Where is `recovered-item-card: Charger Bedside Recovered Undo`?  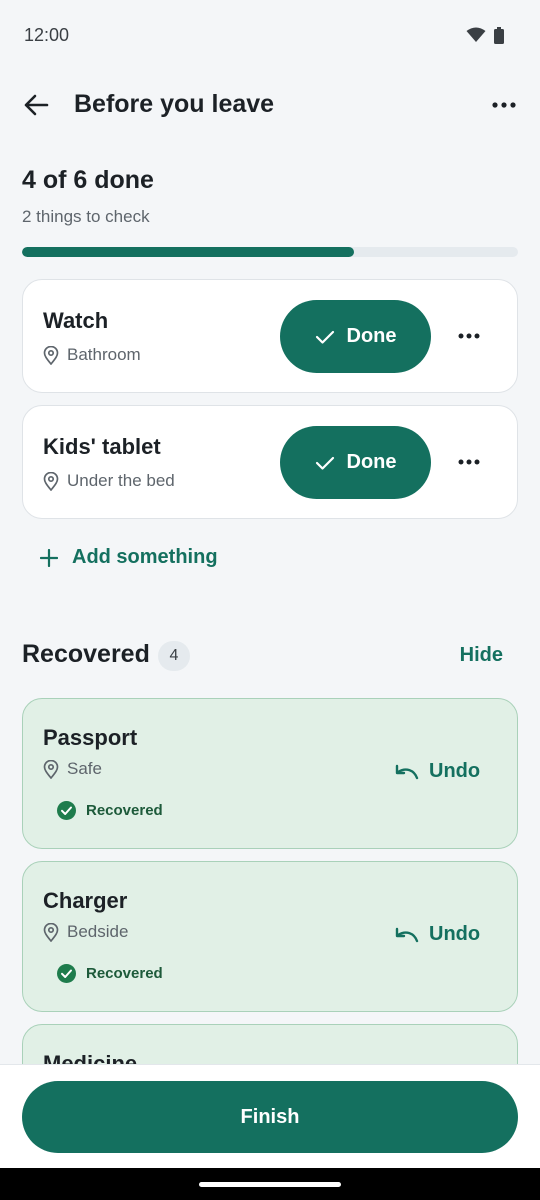
recovered-item-card: Charger Bedside Recovered Undo is located at coordinates (270, 936).